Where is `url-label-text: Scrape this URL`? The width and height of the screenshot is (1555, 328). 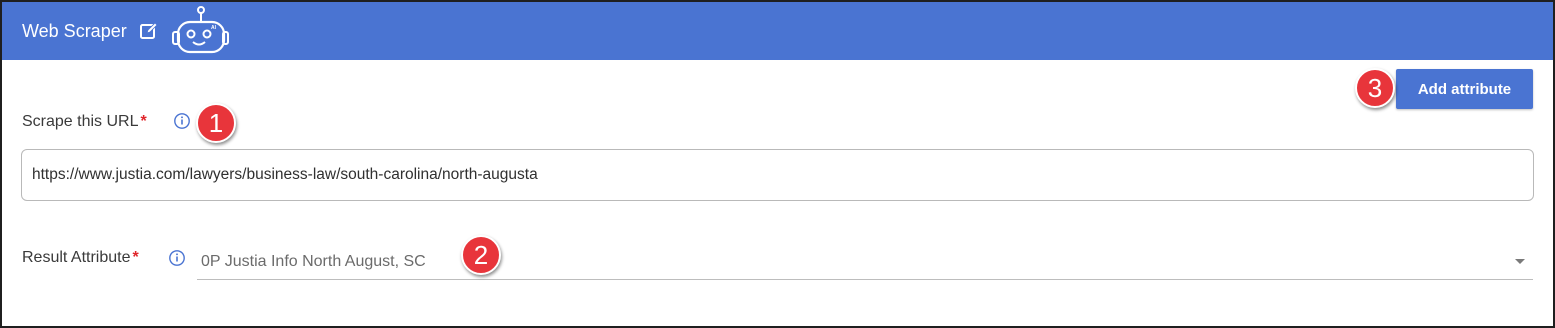
url-label-text: Scrape this URL is located at coordinates (80, 121).